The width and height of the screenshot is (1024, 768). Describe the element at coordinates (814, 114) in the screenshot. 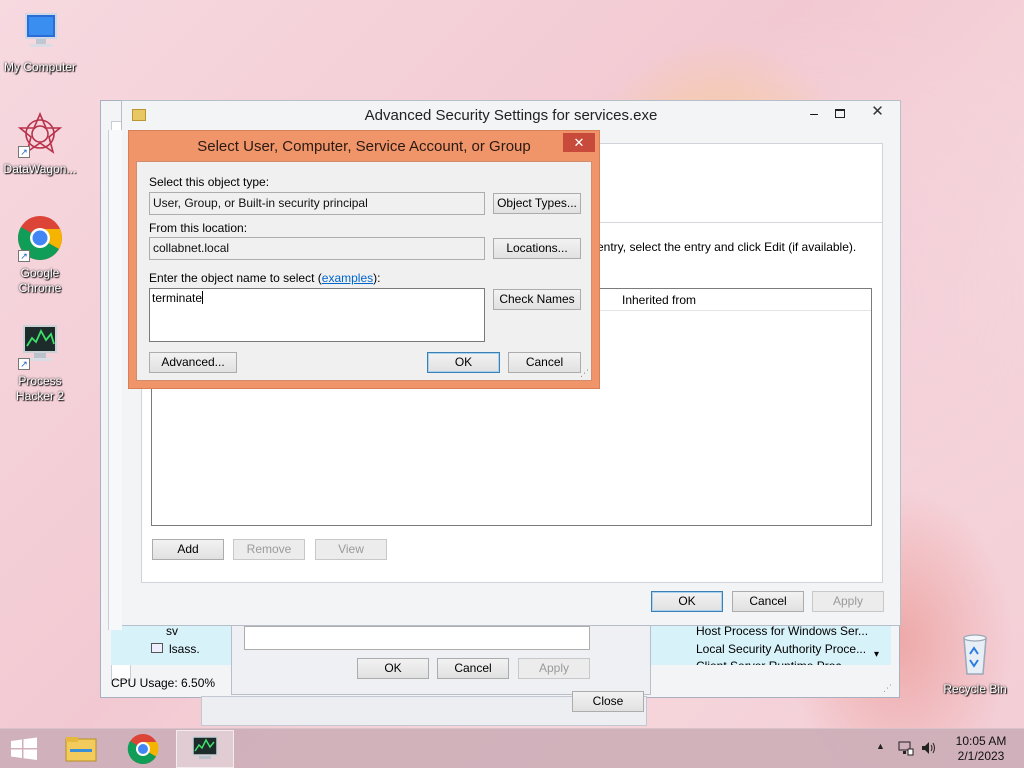

I see `minimize-icon: –` at that location.